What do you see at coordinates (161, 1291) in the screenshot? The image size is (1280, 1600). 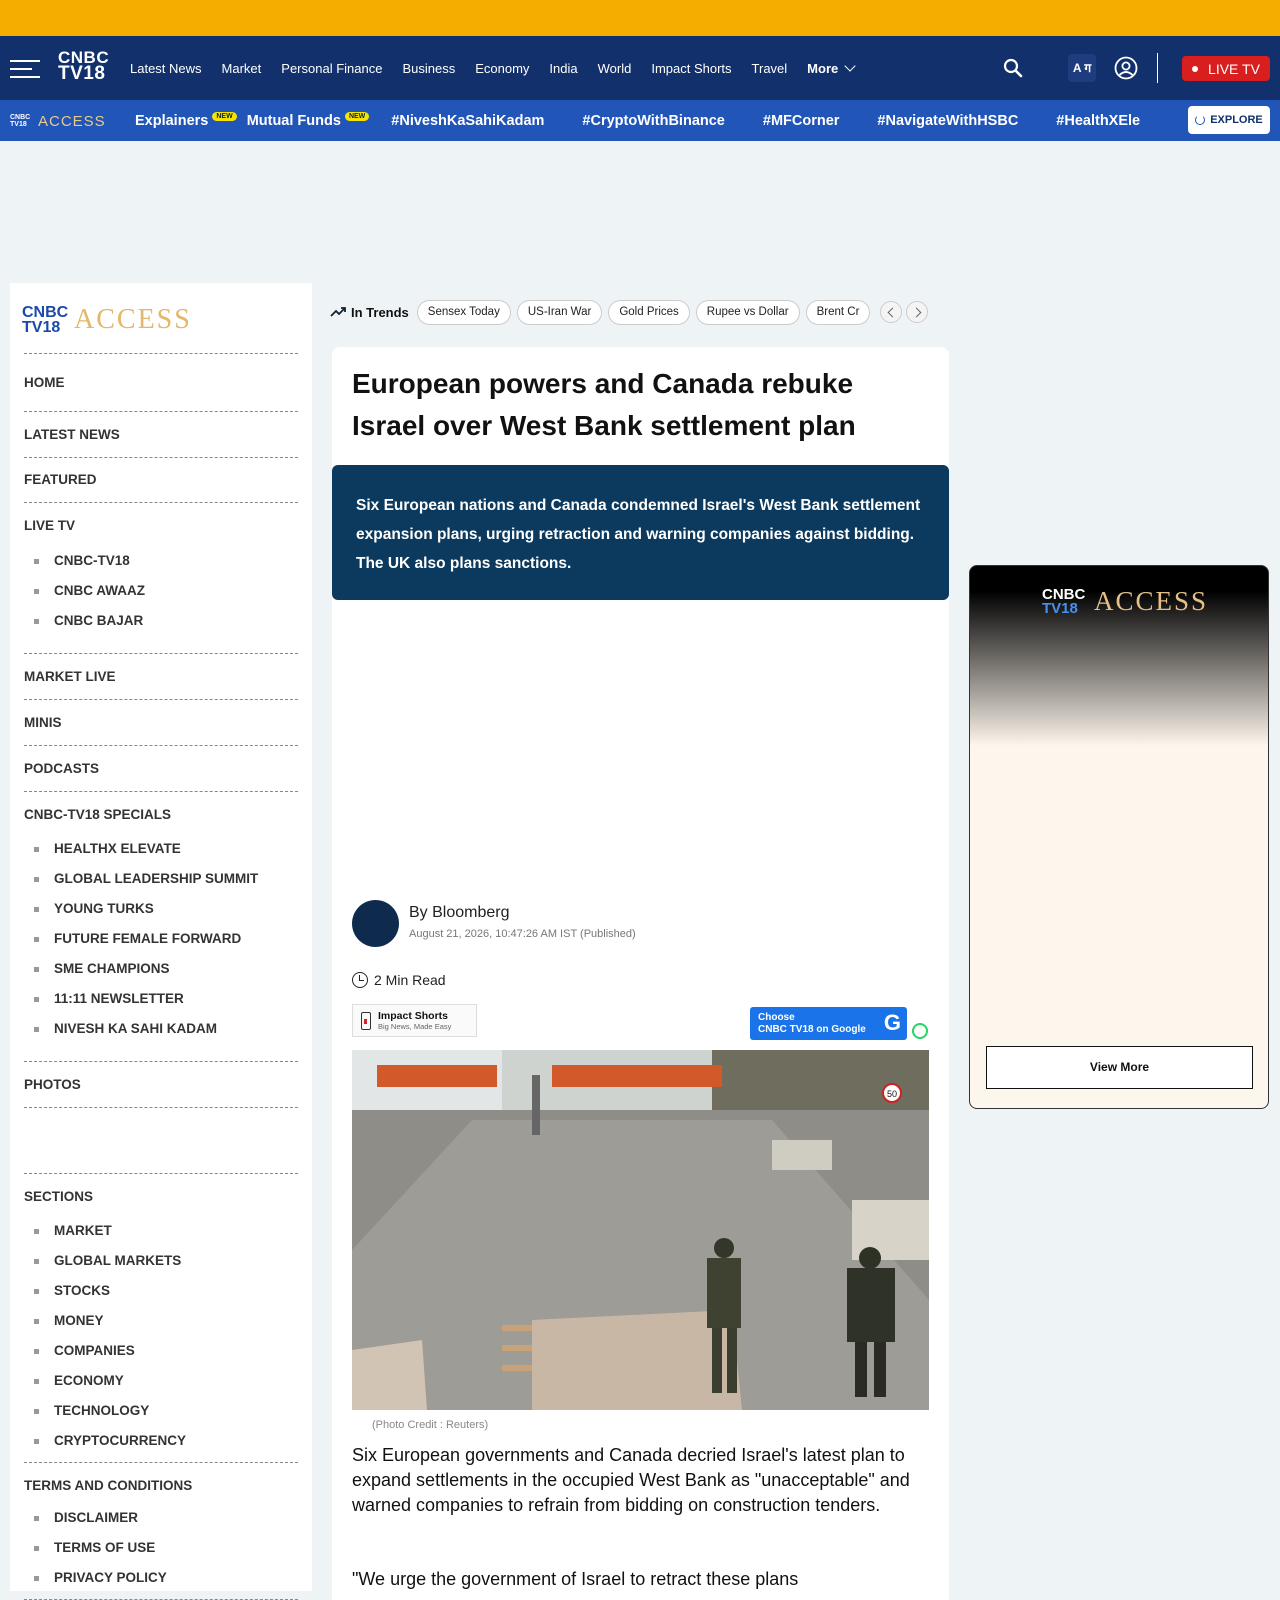 I see `sidebar-subitem-stocks: STOCKS` at bounding box center [161, 1291].